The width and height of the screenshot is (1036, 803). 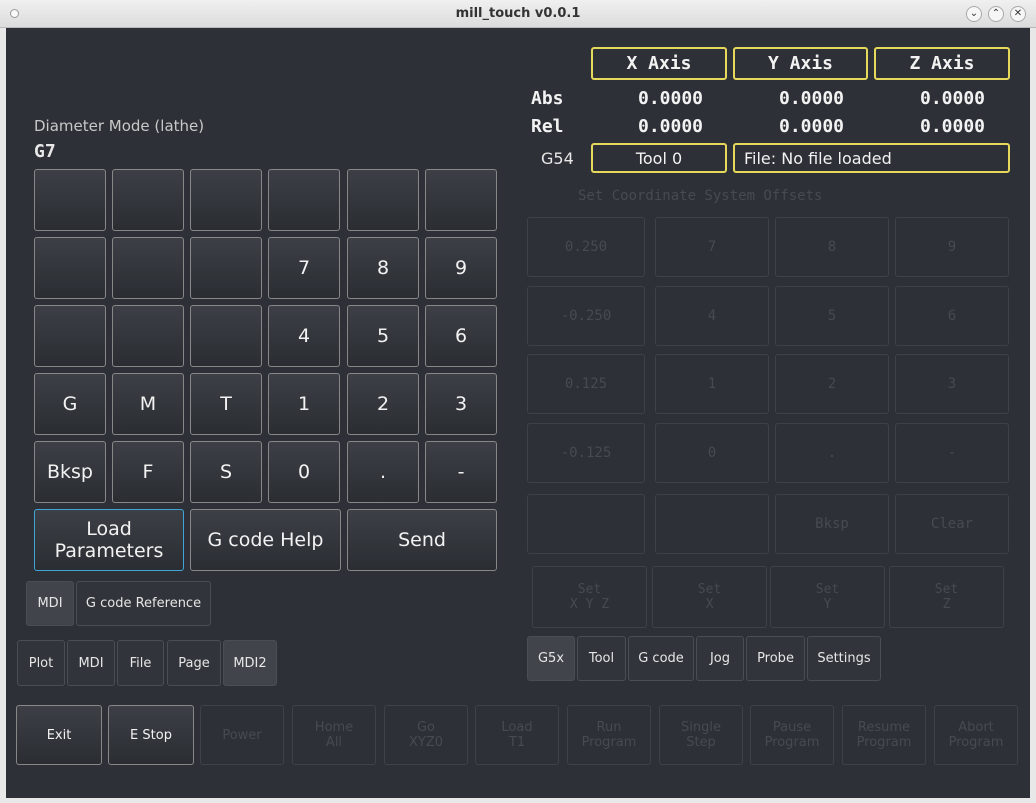 What do you see at coordinates (143, 603) in the screenshot?
I see `subtab-gcode-reference: G code Reference` at bounding box center [143, 603].